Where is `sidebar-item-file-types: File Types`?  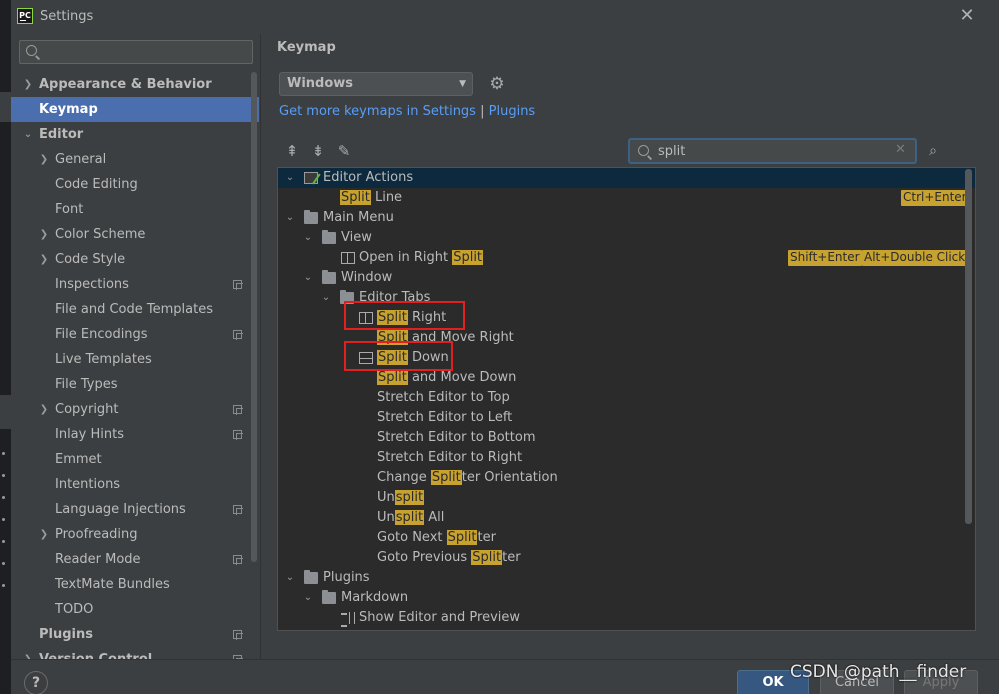 sidebar-item-file-types: File Types is located at coordinates (135, 384).